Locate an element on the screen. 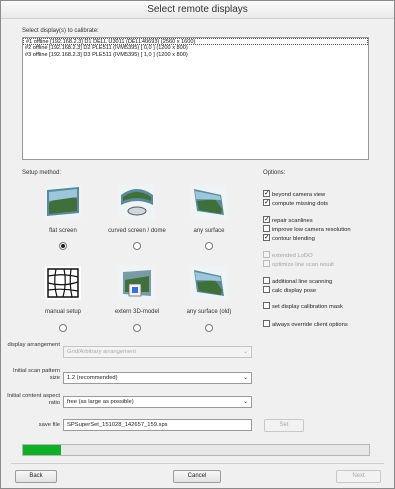  pattern-size-value: 1.2 (recommended) is located at coordinates (92, 378).